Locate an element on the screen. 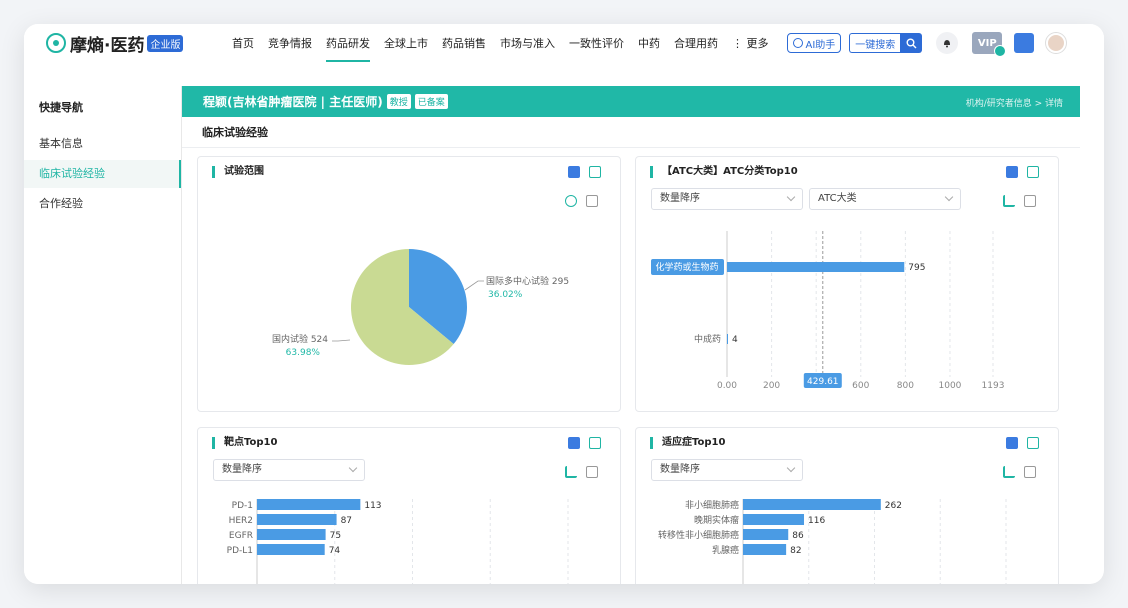  sidebar-item-2: 合作经验 is located at coordinates (102, 204).